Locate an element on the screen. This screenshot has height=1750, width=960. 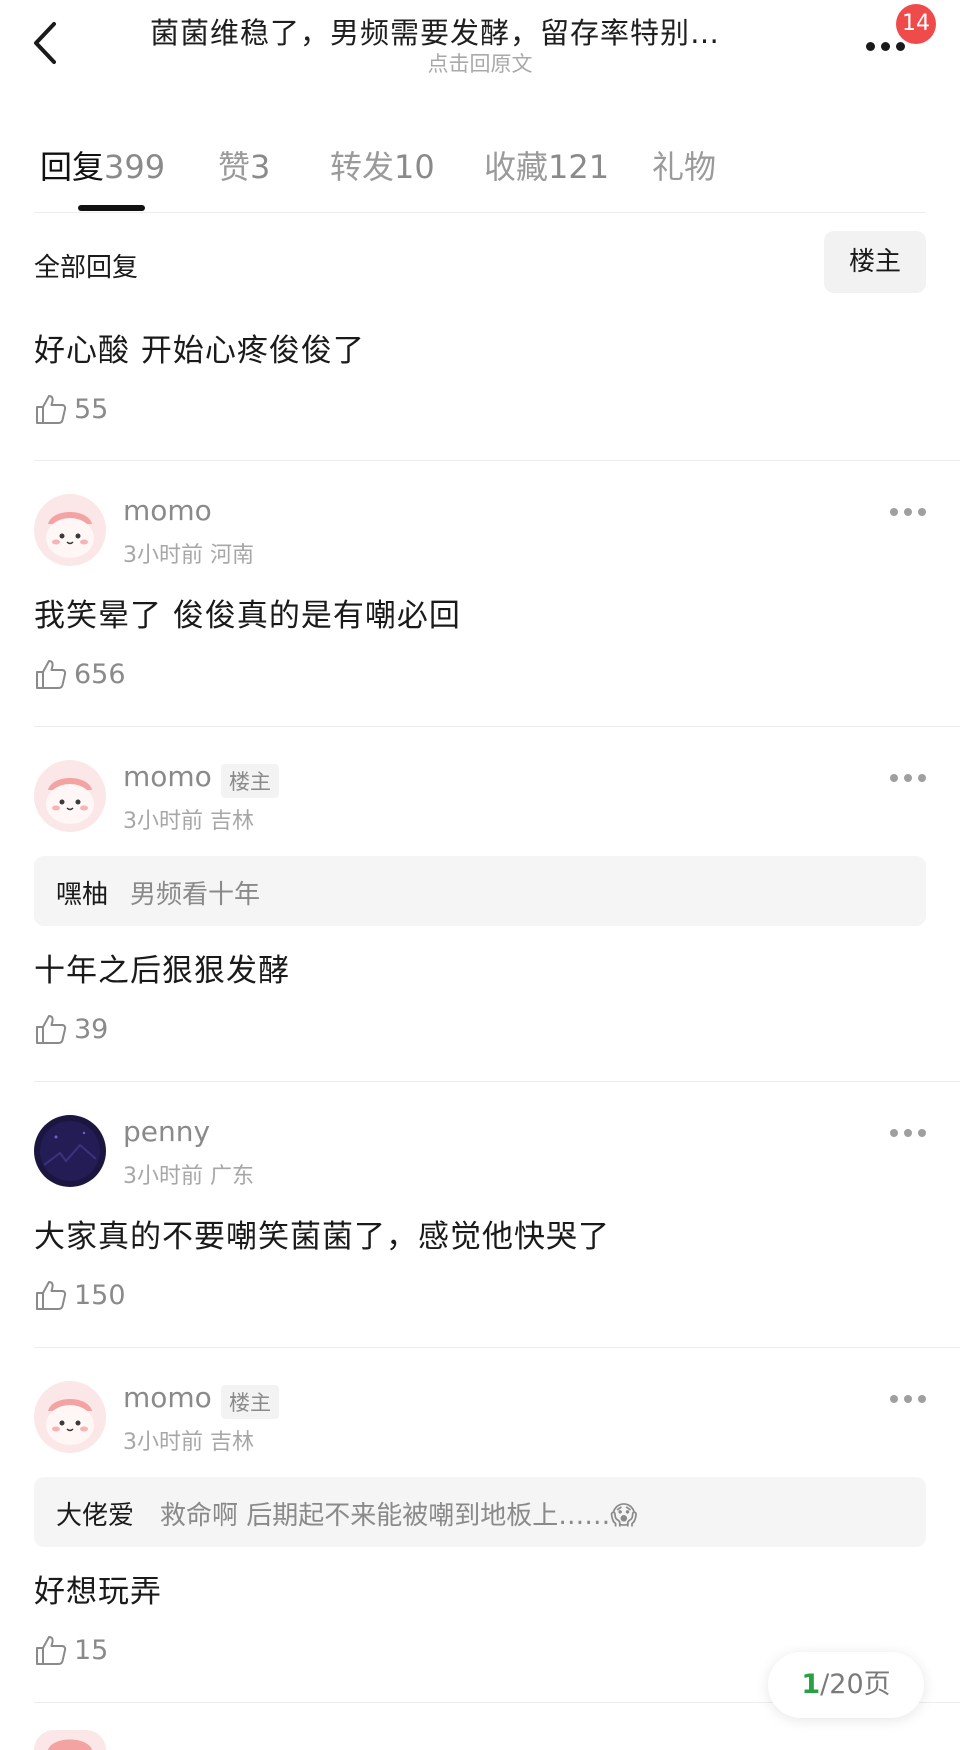
comment-meta: 3小时前 广东 is located at coordinates (188, 1174).